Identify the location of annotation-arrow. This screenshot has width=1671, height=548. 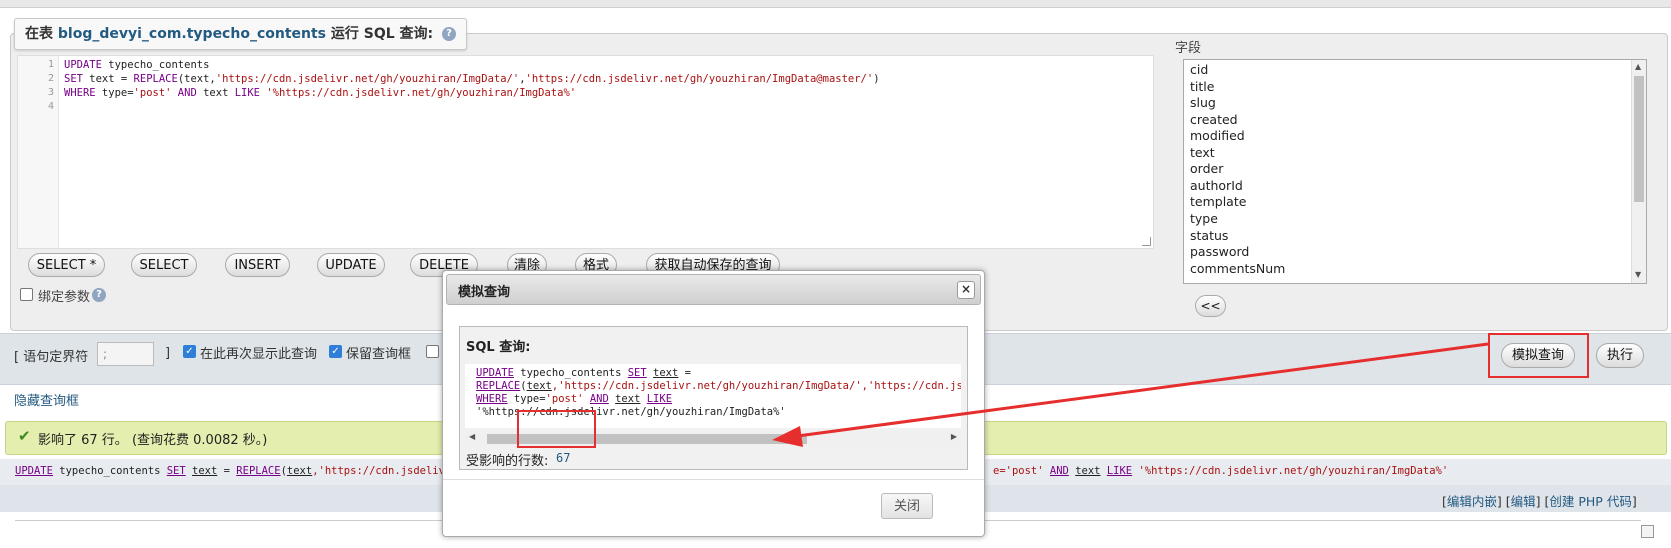
(1130, 394).